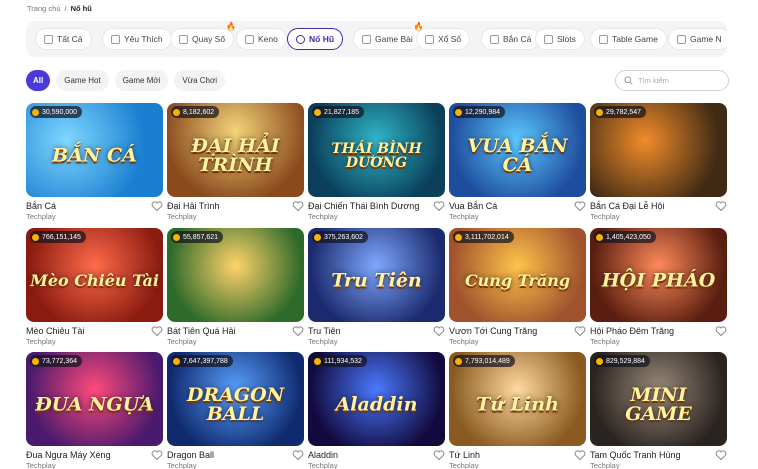 The height and width of the screenshot is (469, 758). I want to click on game-thumbnail: ĐẠI HẢI TRÌNH 8,182,602, so click(235, 150).